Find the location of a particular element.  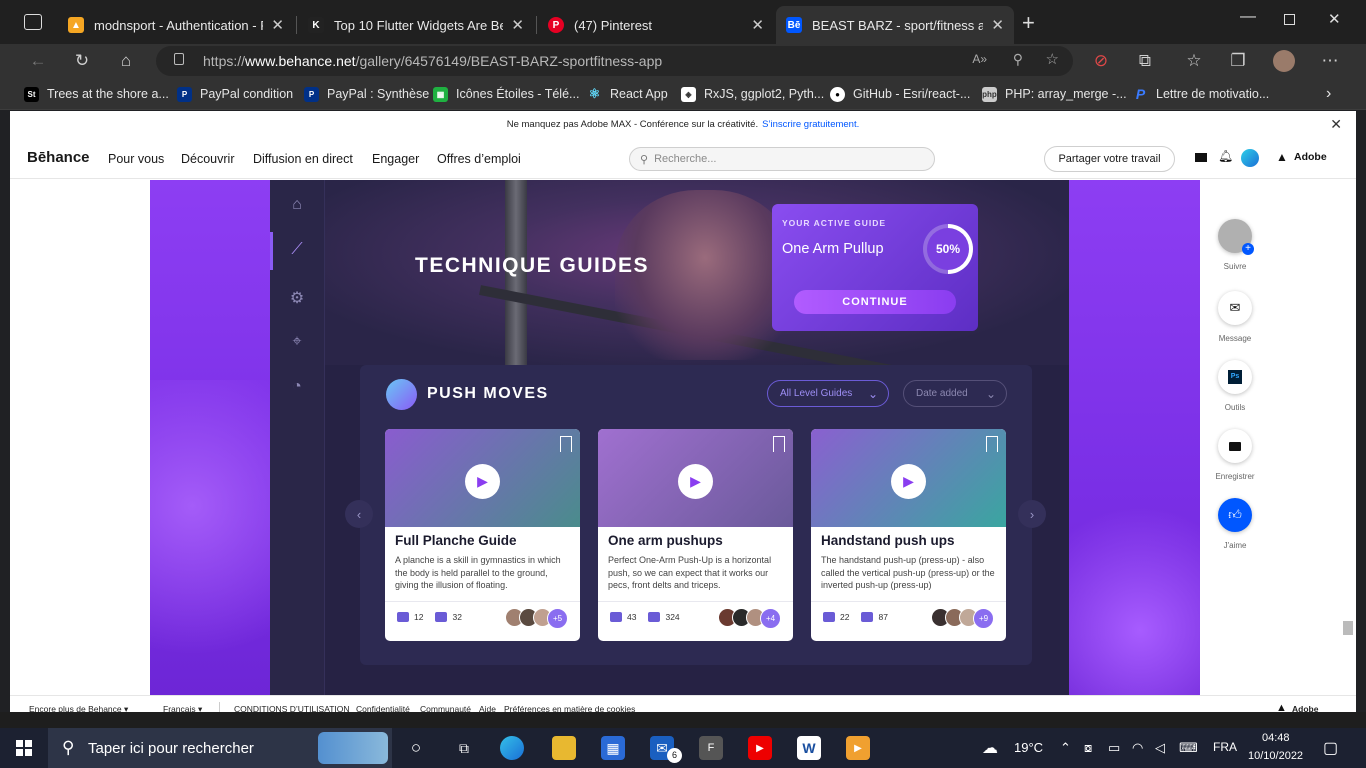

edge-icon is located at coordinates (512, 748).